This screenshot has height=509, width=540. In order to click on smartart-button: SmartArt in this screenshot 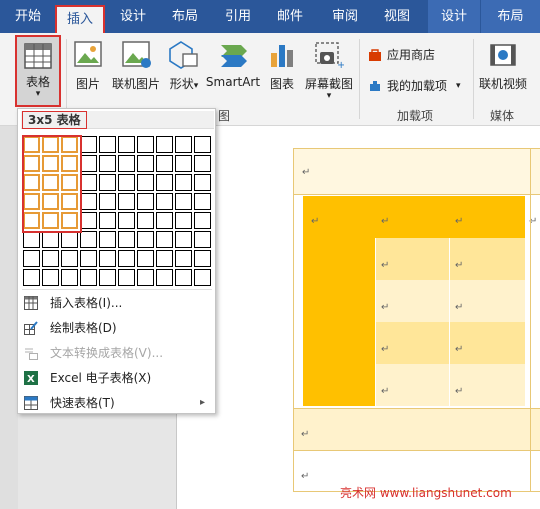, I will do `click(233, 67)`.